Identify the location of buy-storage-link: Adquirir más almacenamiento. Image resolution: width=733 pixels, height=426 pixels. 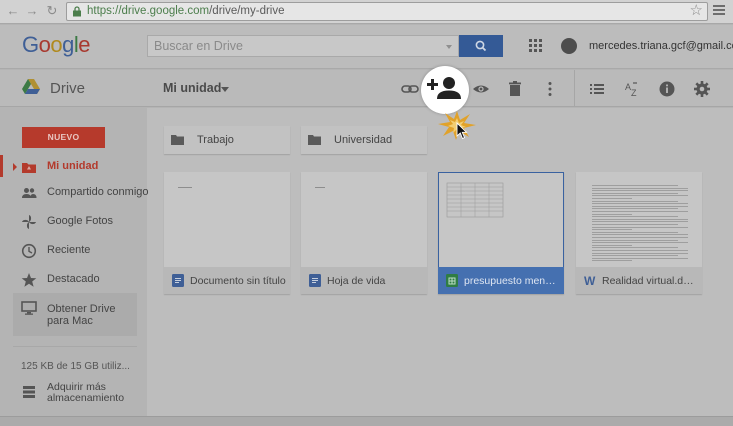
(75, 394).